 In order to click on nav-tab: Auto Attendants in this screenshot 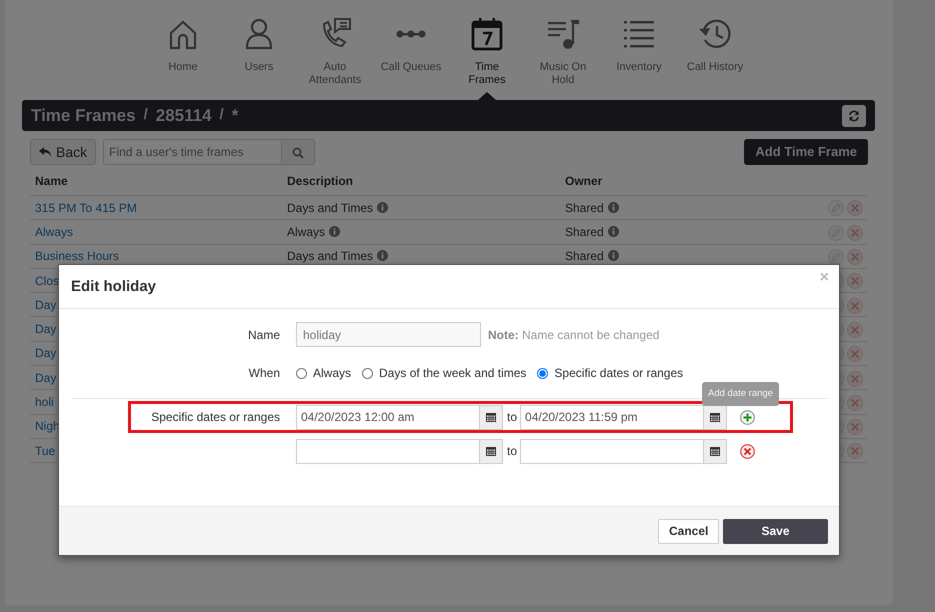, I will do `click(335, 74)`.